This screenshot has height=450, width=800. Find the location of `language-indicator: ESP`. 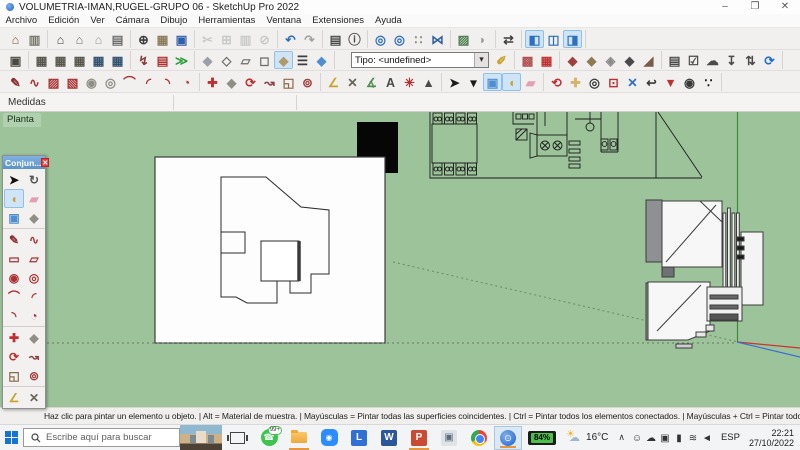

language-indicator: ESP is located at coordinates (730, 437).